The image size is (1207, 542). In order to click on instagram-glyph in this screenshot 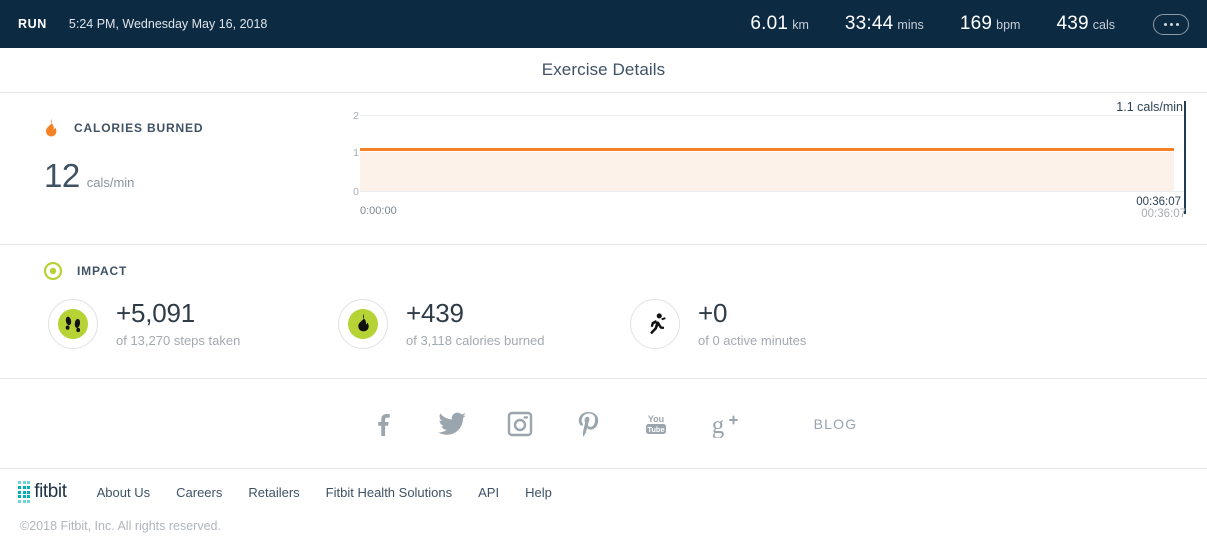, I will do `click(519, 423)`.